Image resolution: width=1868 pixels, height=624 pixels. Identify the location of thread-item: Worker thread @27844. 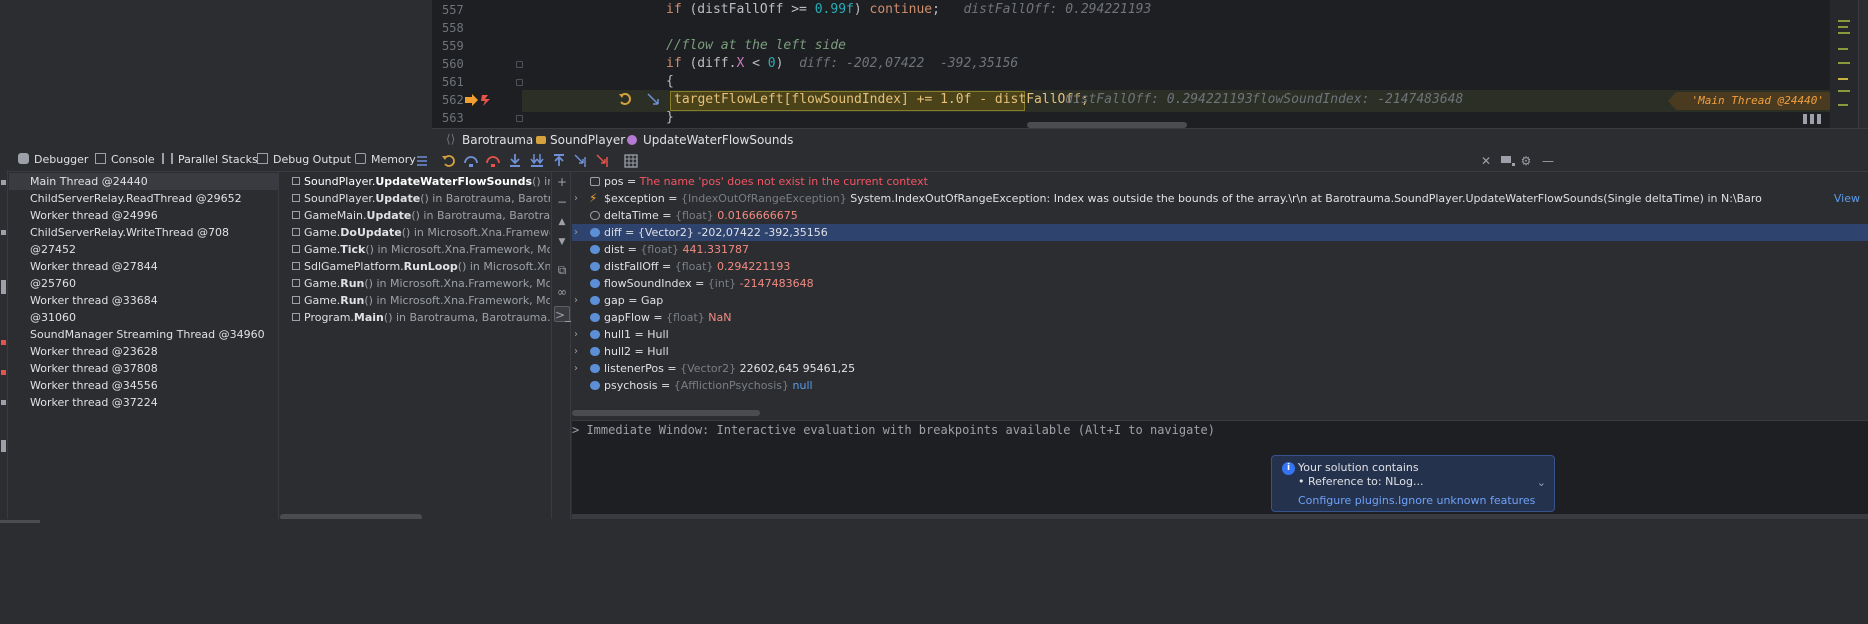
(144, 266).